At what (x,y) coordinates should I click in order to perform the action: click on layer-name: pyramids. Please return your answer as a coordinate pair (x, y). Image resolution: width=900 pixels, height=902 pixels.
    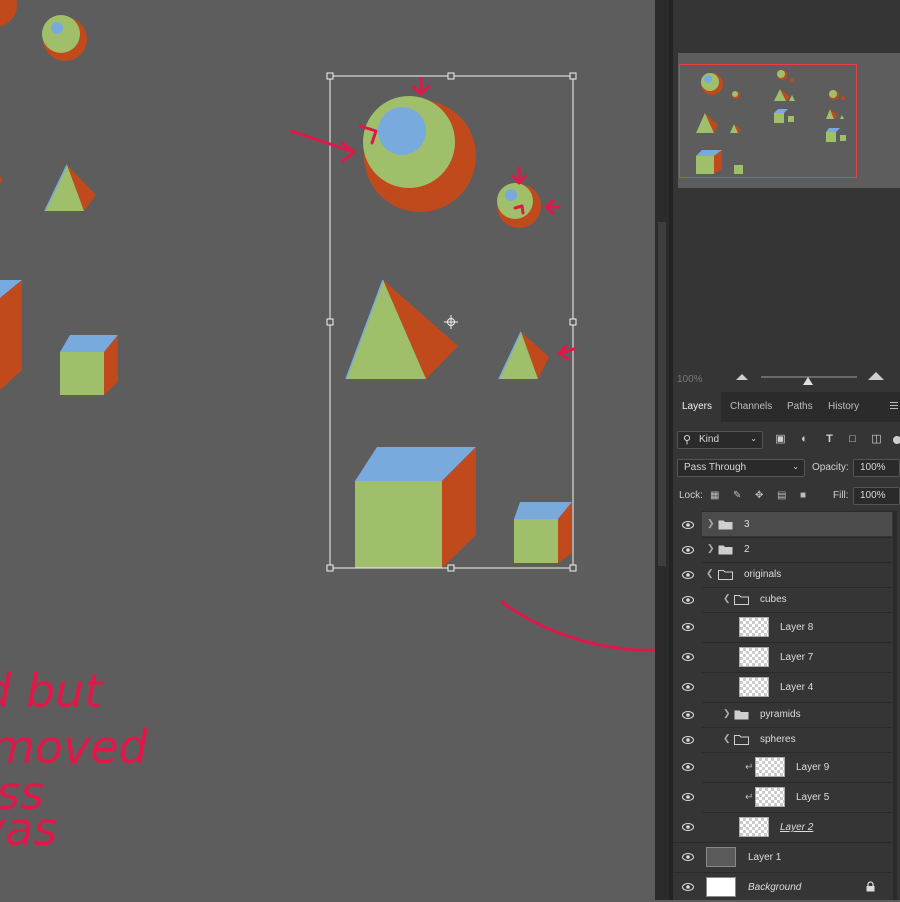
    Looking at the image, I should click on (780, 714).